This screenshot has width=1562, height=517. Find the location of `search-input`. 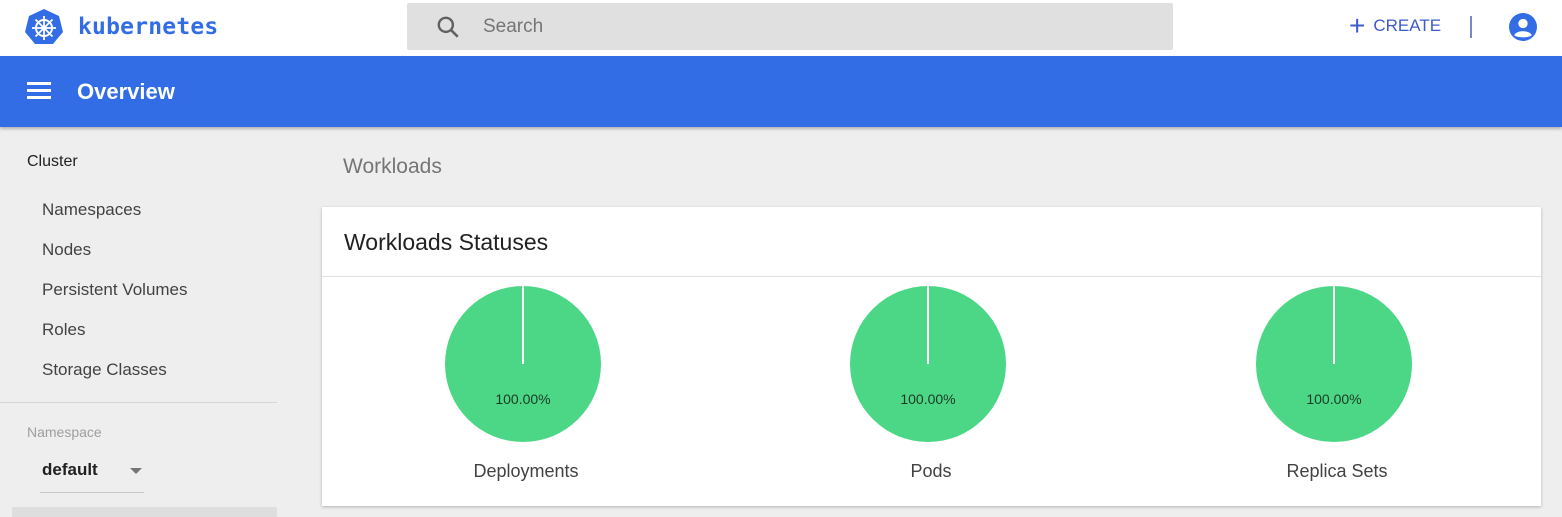

search-input is located at coordinates (813, 26).